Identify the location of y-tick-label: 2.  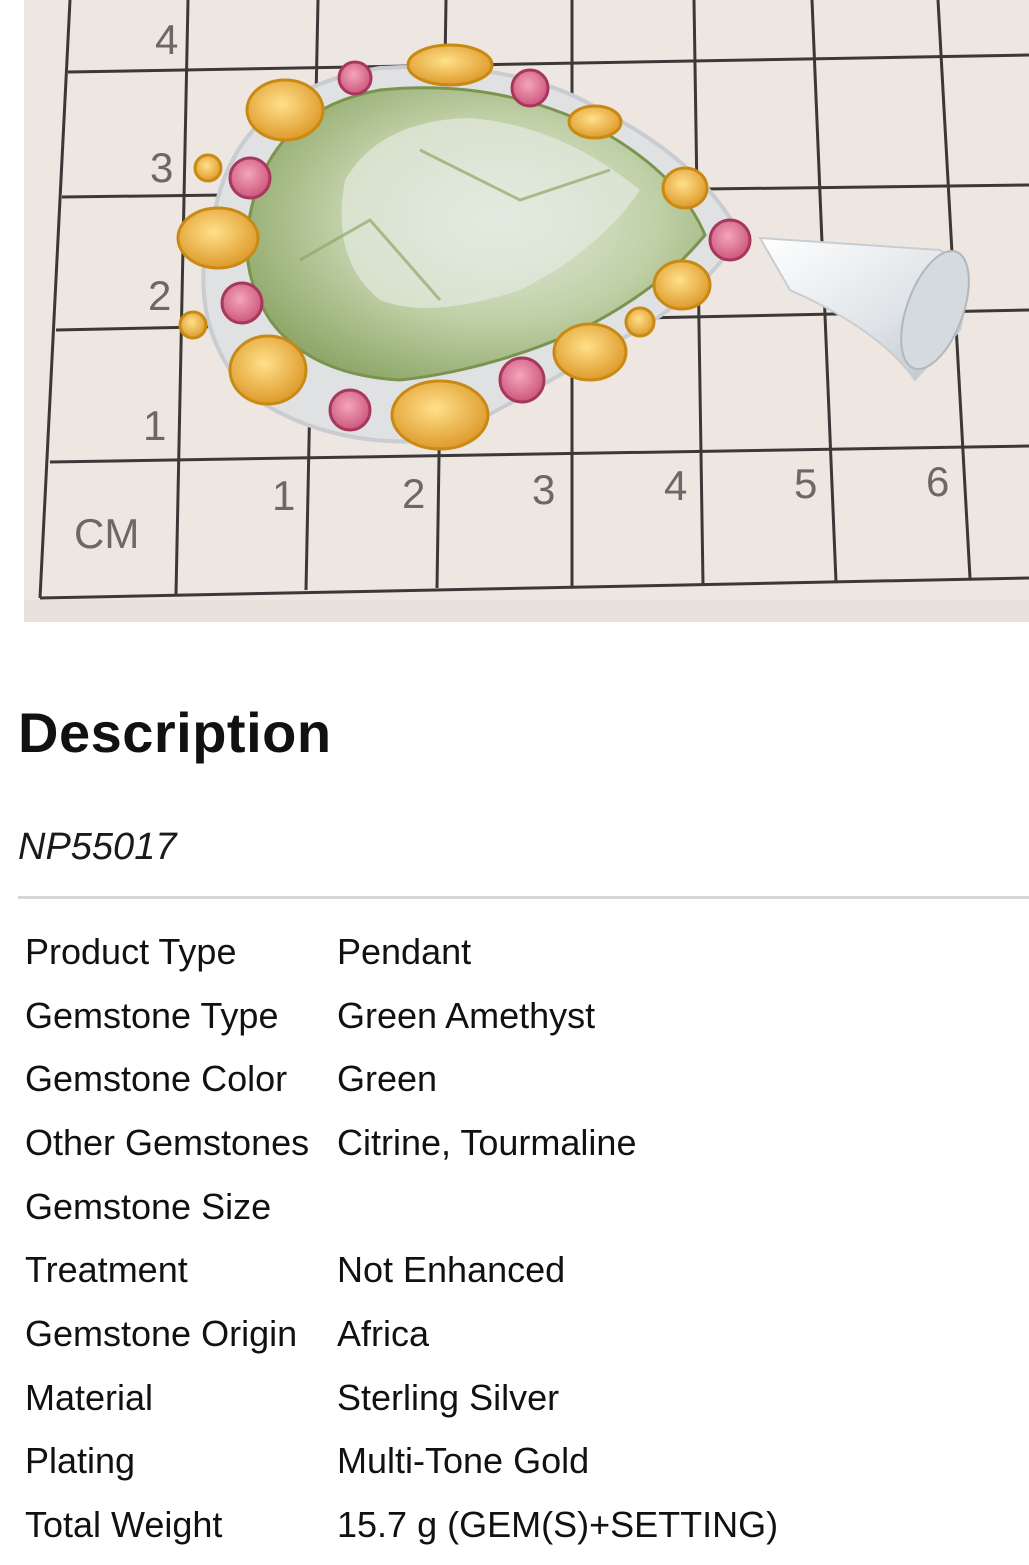
(159, 295).